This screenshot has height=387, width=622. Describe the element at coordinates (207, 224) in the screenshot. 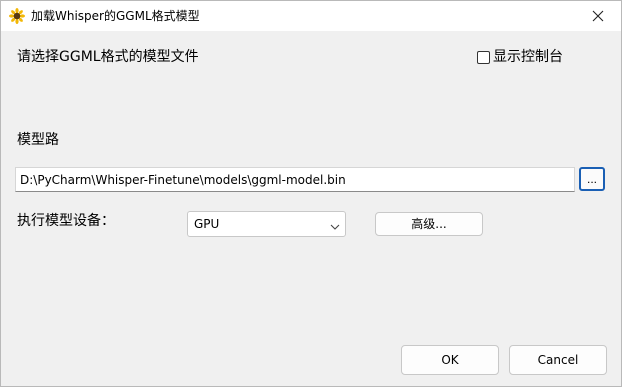

I see `device-select-value: GPU` at that location.